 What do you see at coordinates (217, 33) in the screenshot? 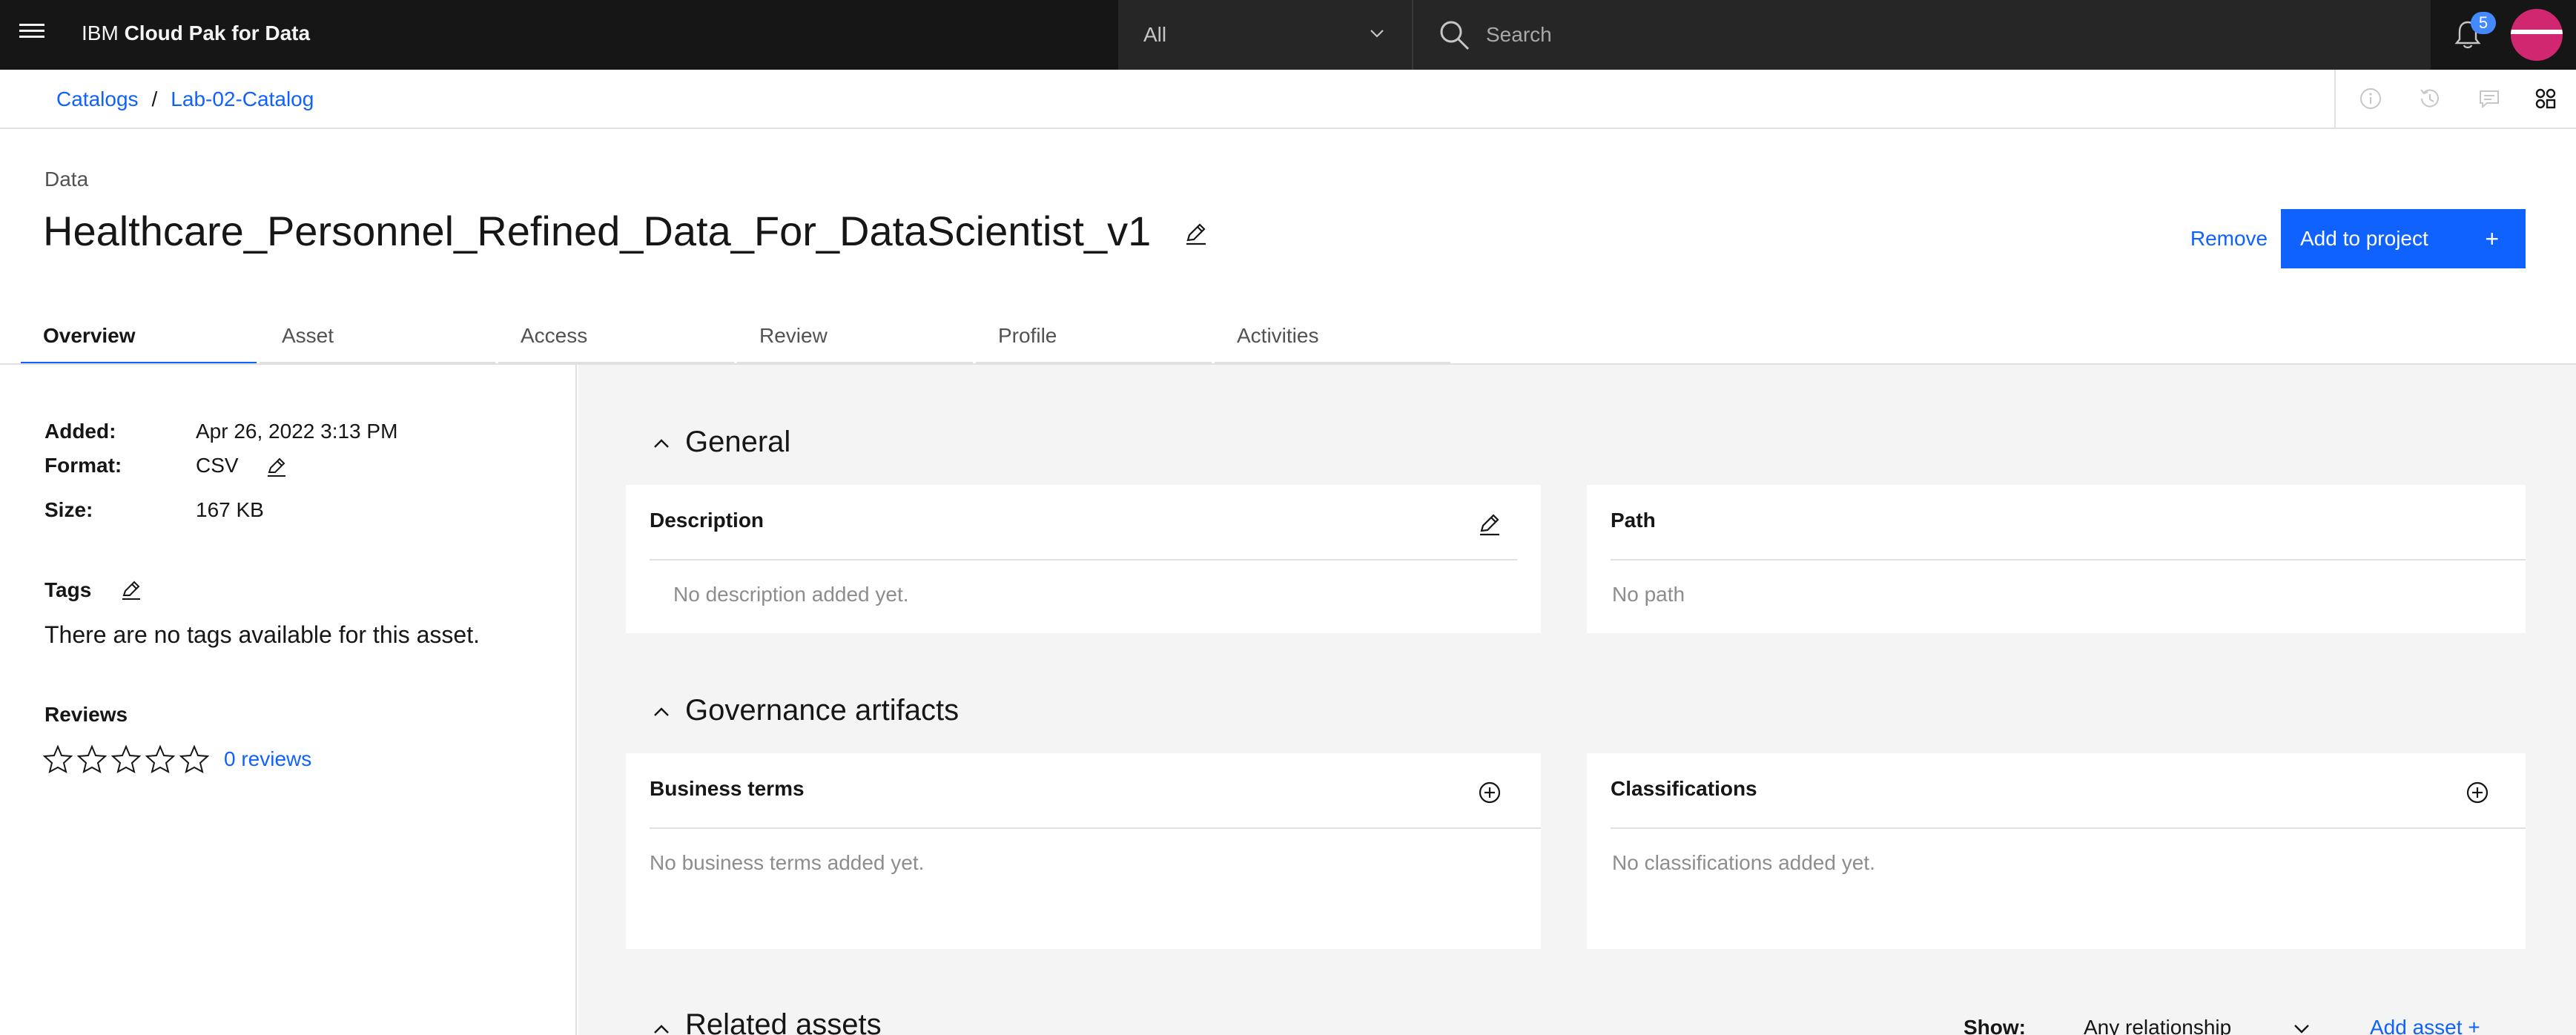
I see `brand-name: Cloud Pak for Data` at bounding box center [217, 33].